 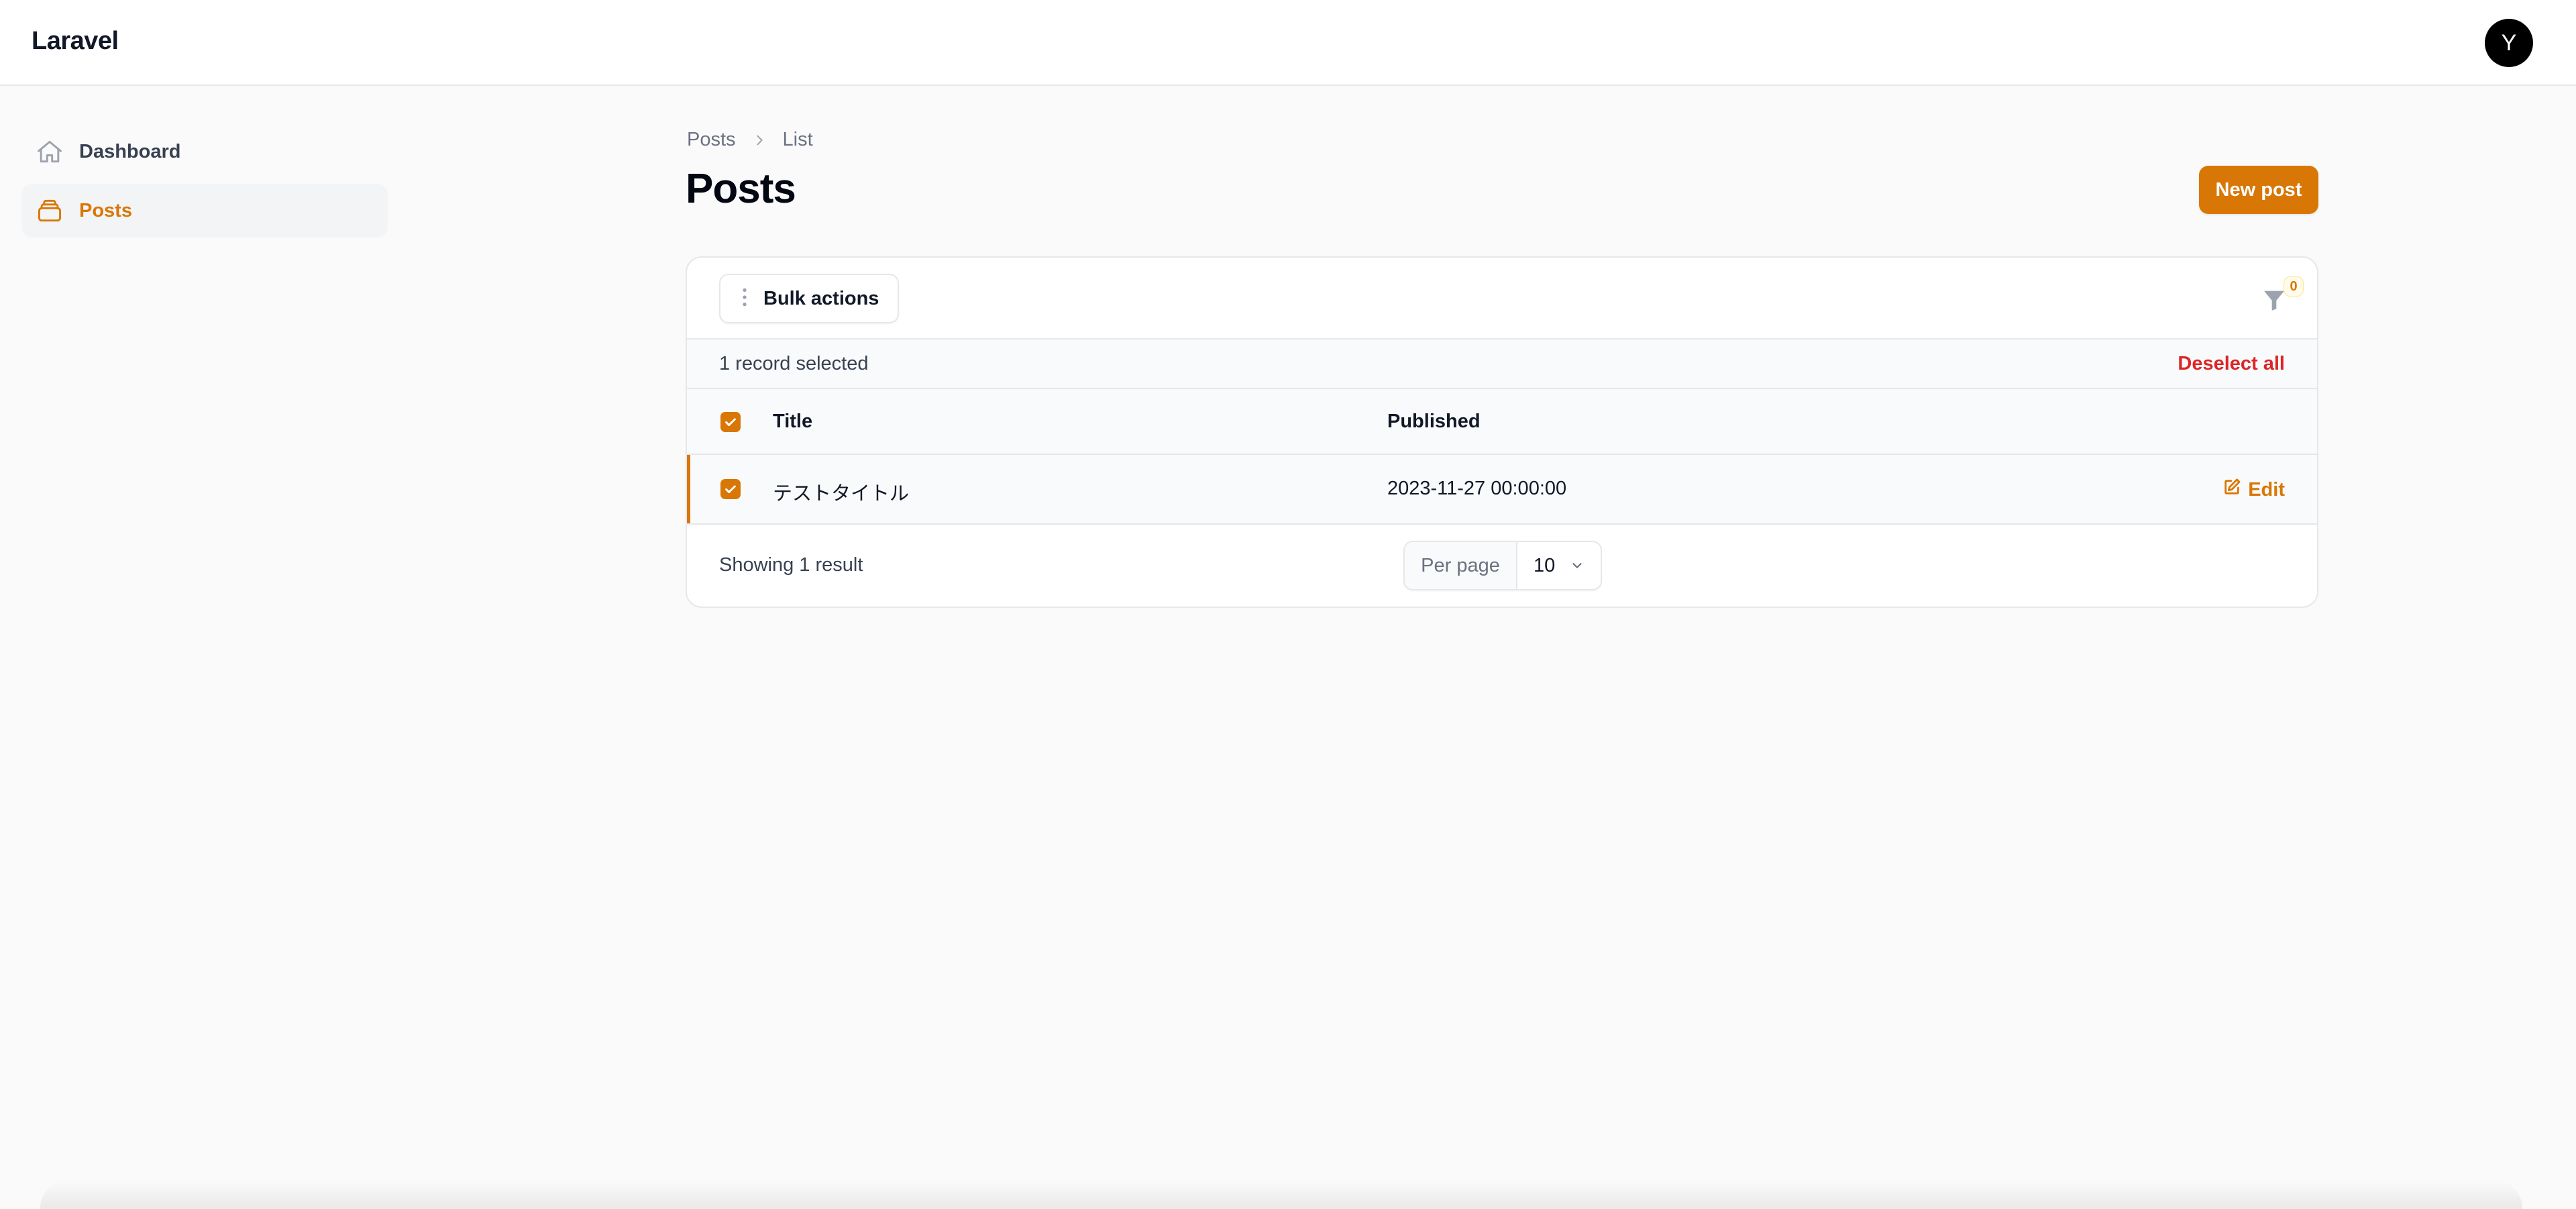 What do you see at coordinates (75, 41) in the screenshot?
I see `brand-logo: Laravel` at bounding box center [75, 41].